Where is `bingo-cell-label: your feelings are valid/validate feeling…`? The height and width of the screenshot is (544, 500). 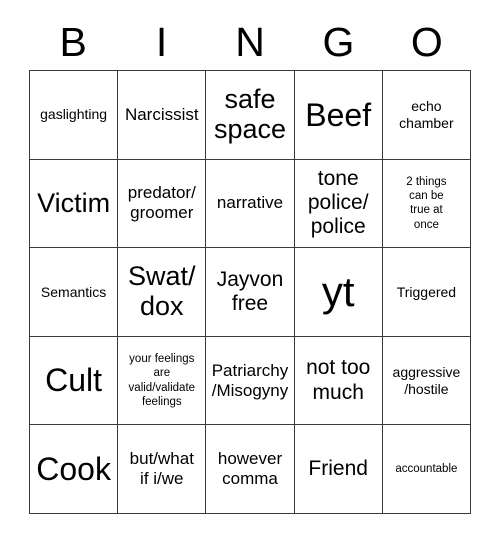
bingo-cell-label: your feelings are valid/validate feeling… is located at coordinates (162, 380).